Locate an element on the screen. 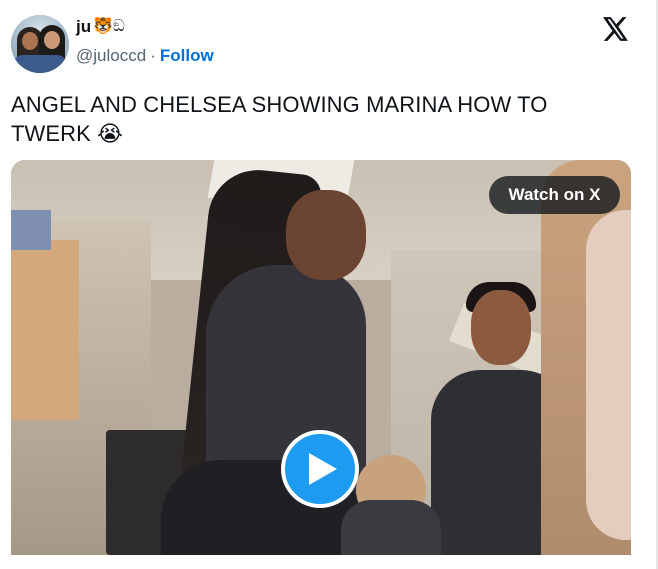  author-name-row: ju 🐯ඞ is located at coordinates (100, 27).